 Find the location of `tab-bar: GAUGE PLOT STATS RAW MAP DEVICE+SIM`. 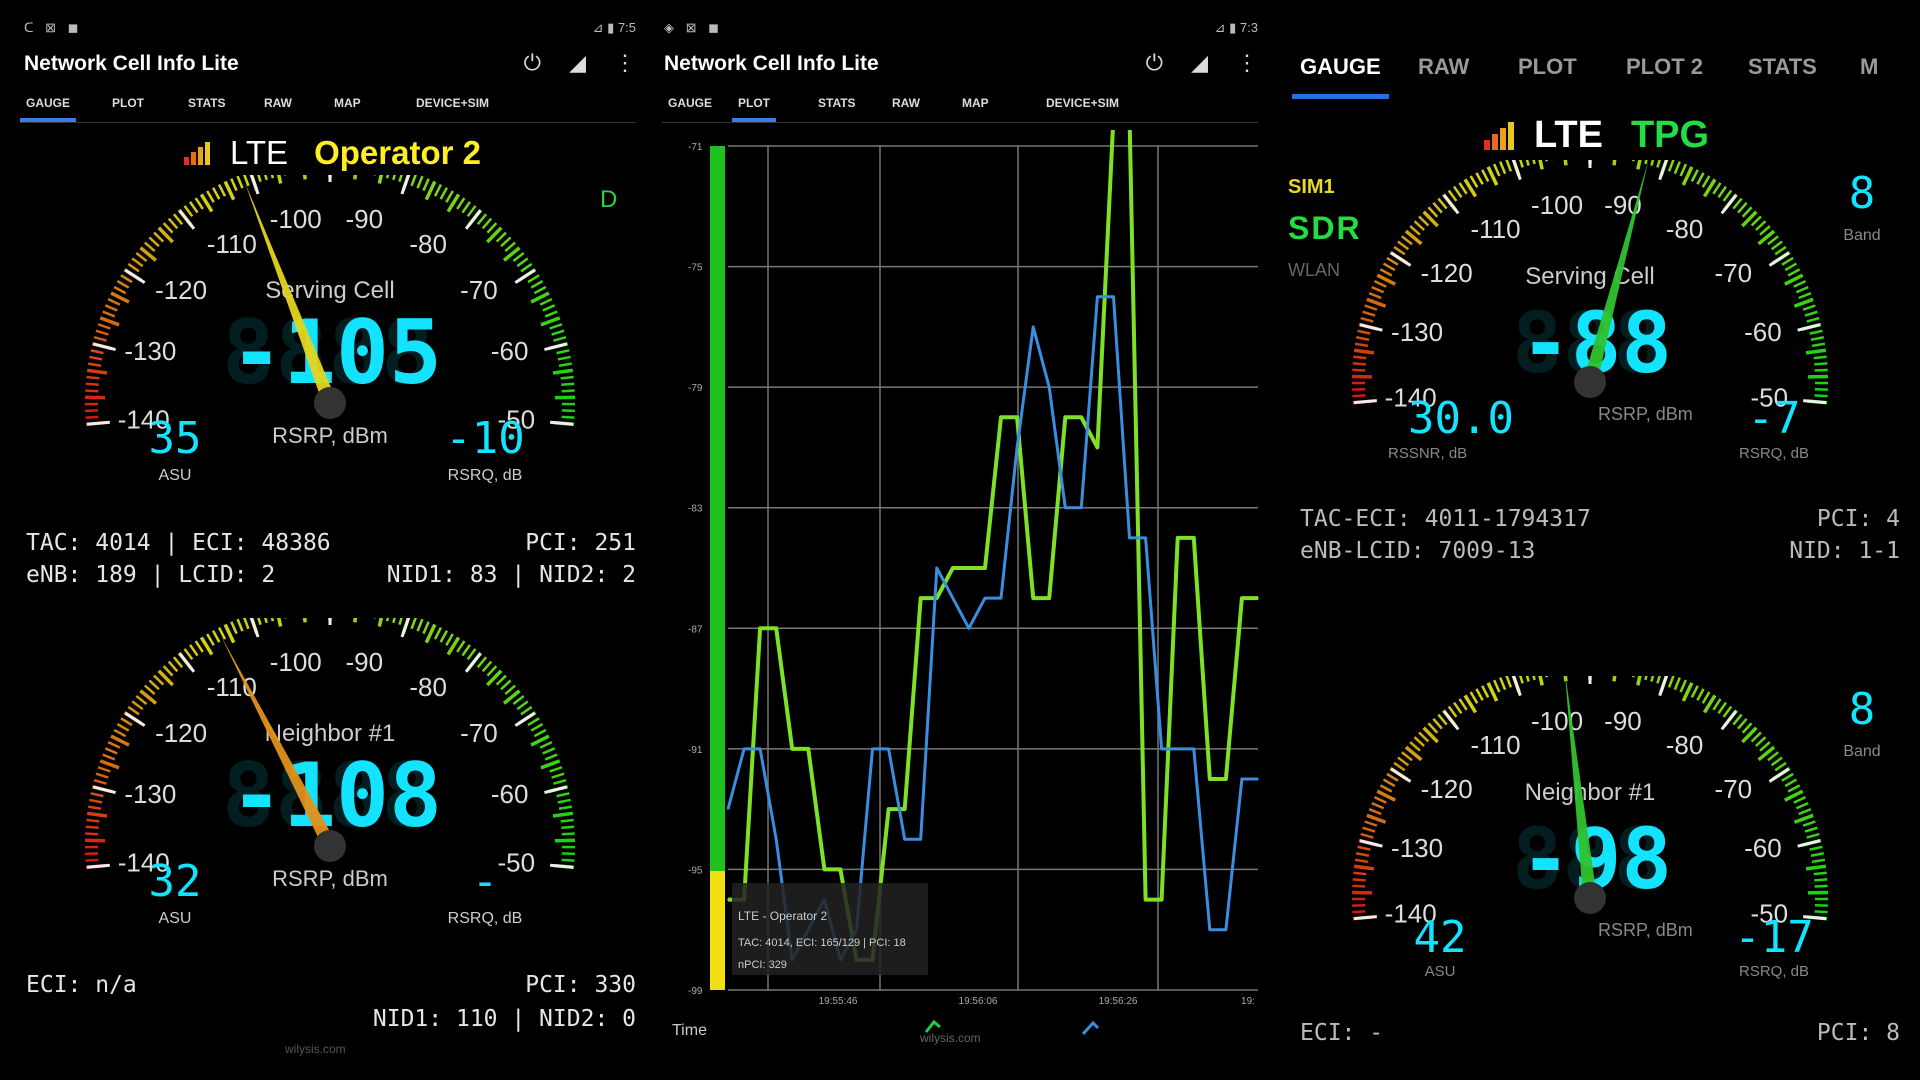

tab-bar: GAUGE PLOT STATS RAW MAP DEVICE+SIM is located at coordinates (328, 107).